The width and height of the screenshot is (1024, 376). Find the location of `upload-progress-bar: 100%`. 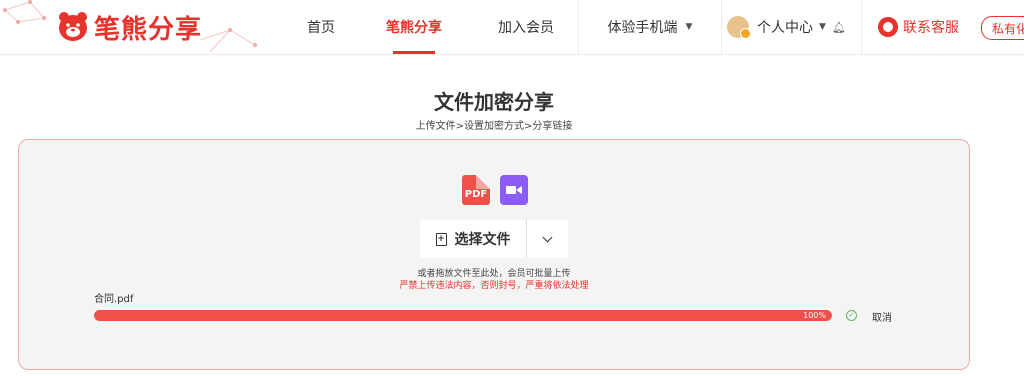

upload-progress-bar: 100% is located at coordinates (463, 315).